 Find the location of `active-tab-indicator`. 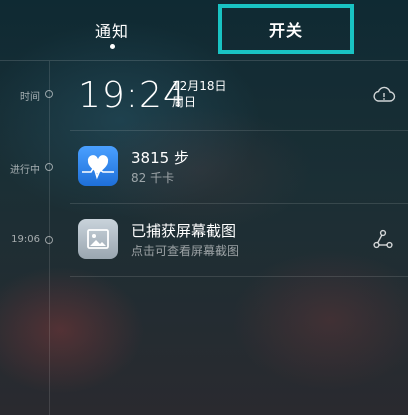

active-tab-indicator is located at coordinates (112, 46).